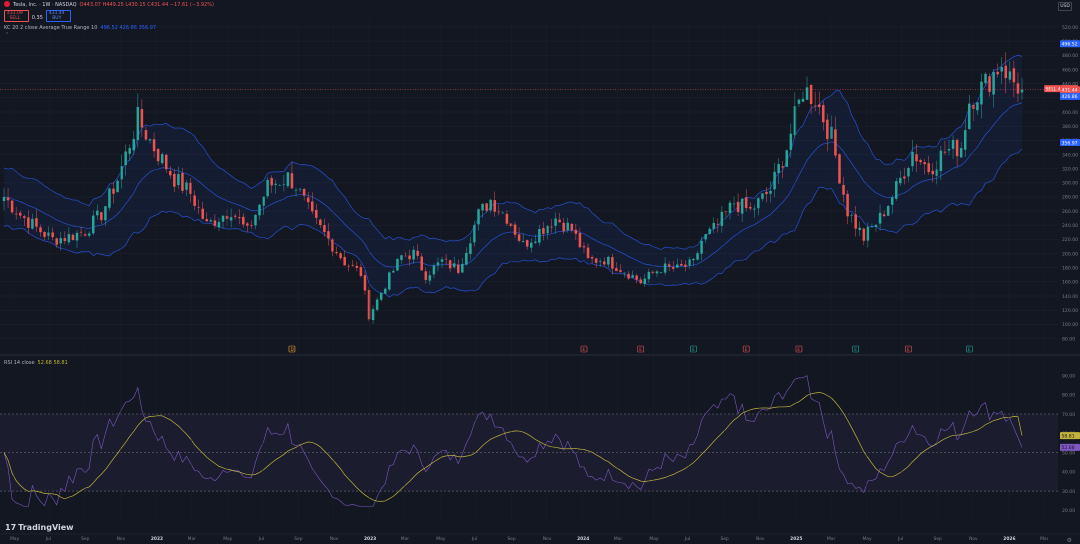 Image resolution: width=1080 pixels, height=544 pixels. I want to click on rsi-axis-tick: 70.00, so click(1068, 415).